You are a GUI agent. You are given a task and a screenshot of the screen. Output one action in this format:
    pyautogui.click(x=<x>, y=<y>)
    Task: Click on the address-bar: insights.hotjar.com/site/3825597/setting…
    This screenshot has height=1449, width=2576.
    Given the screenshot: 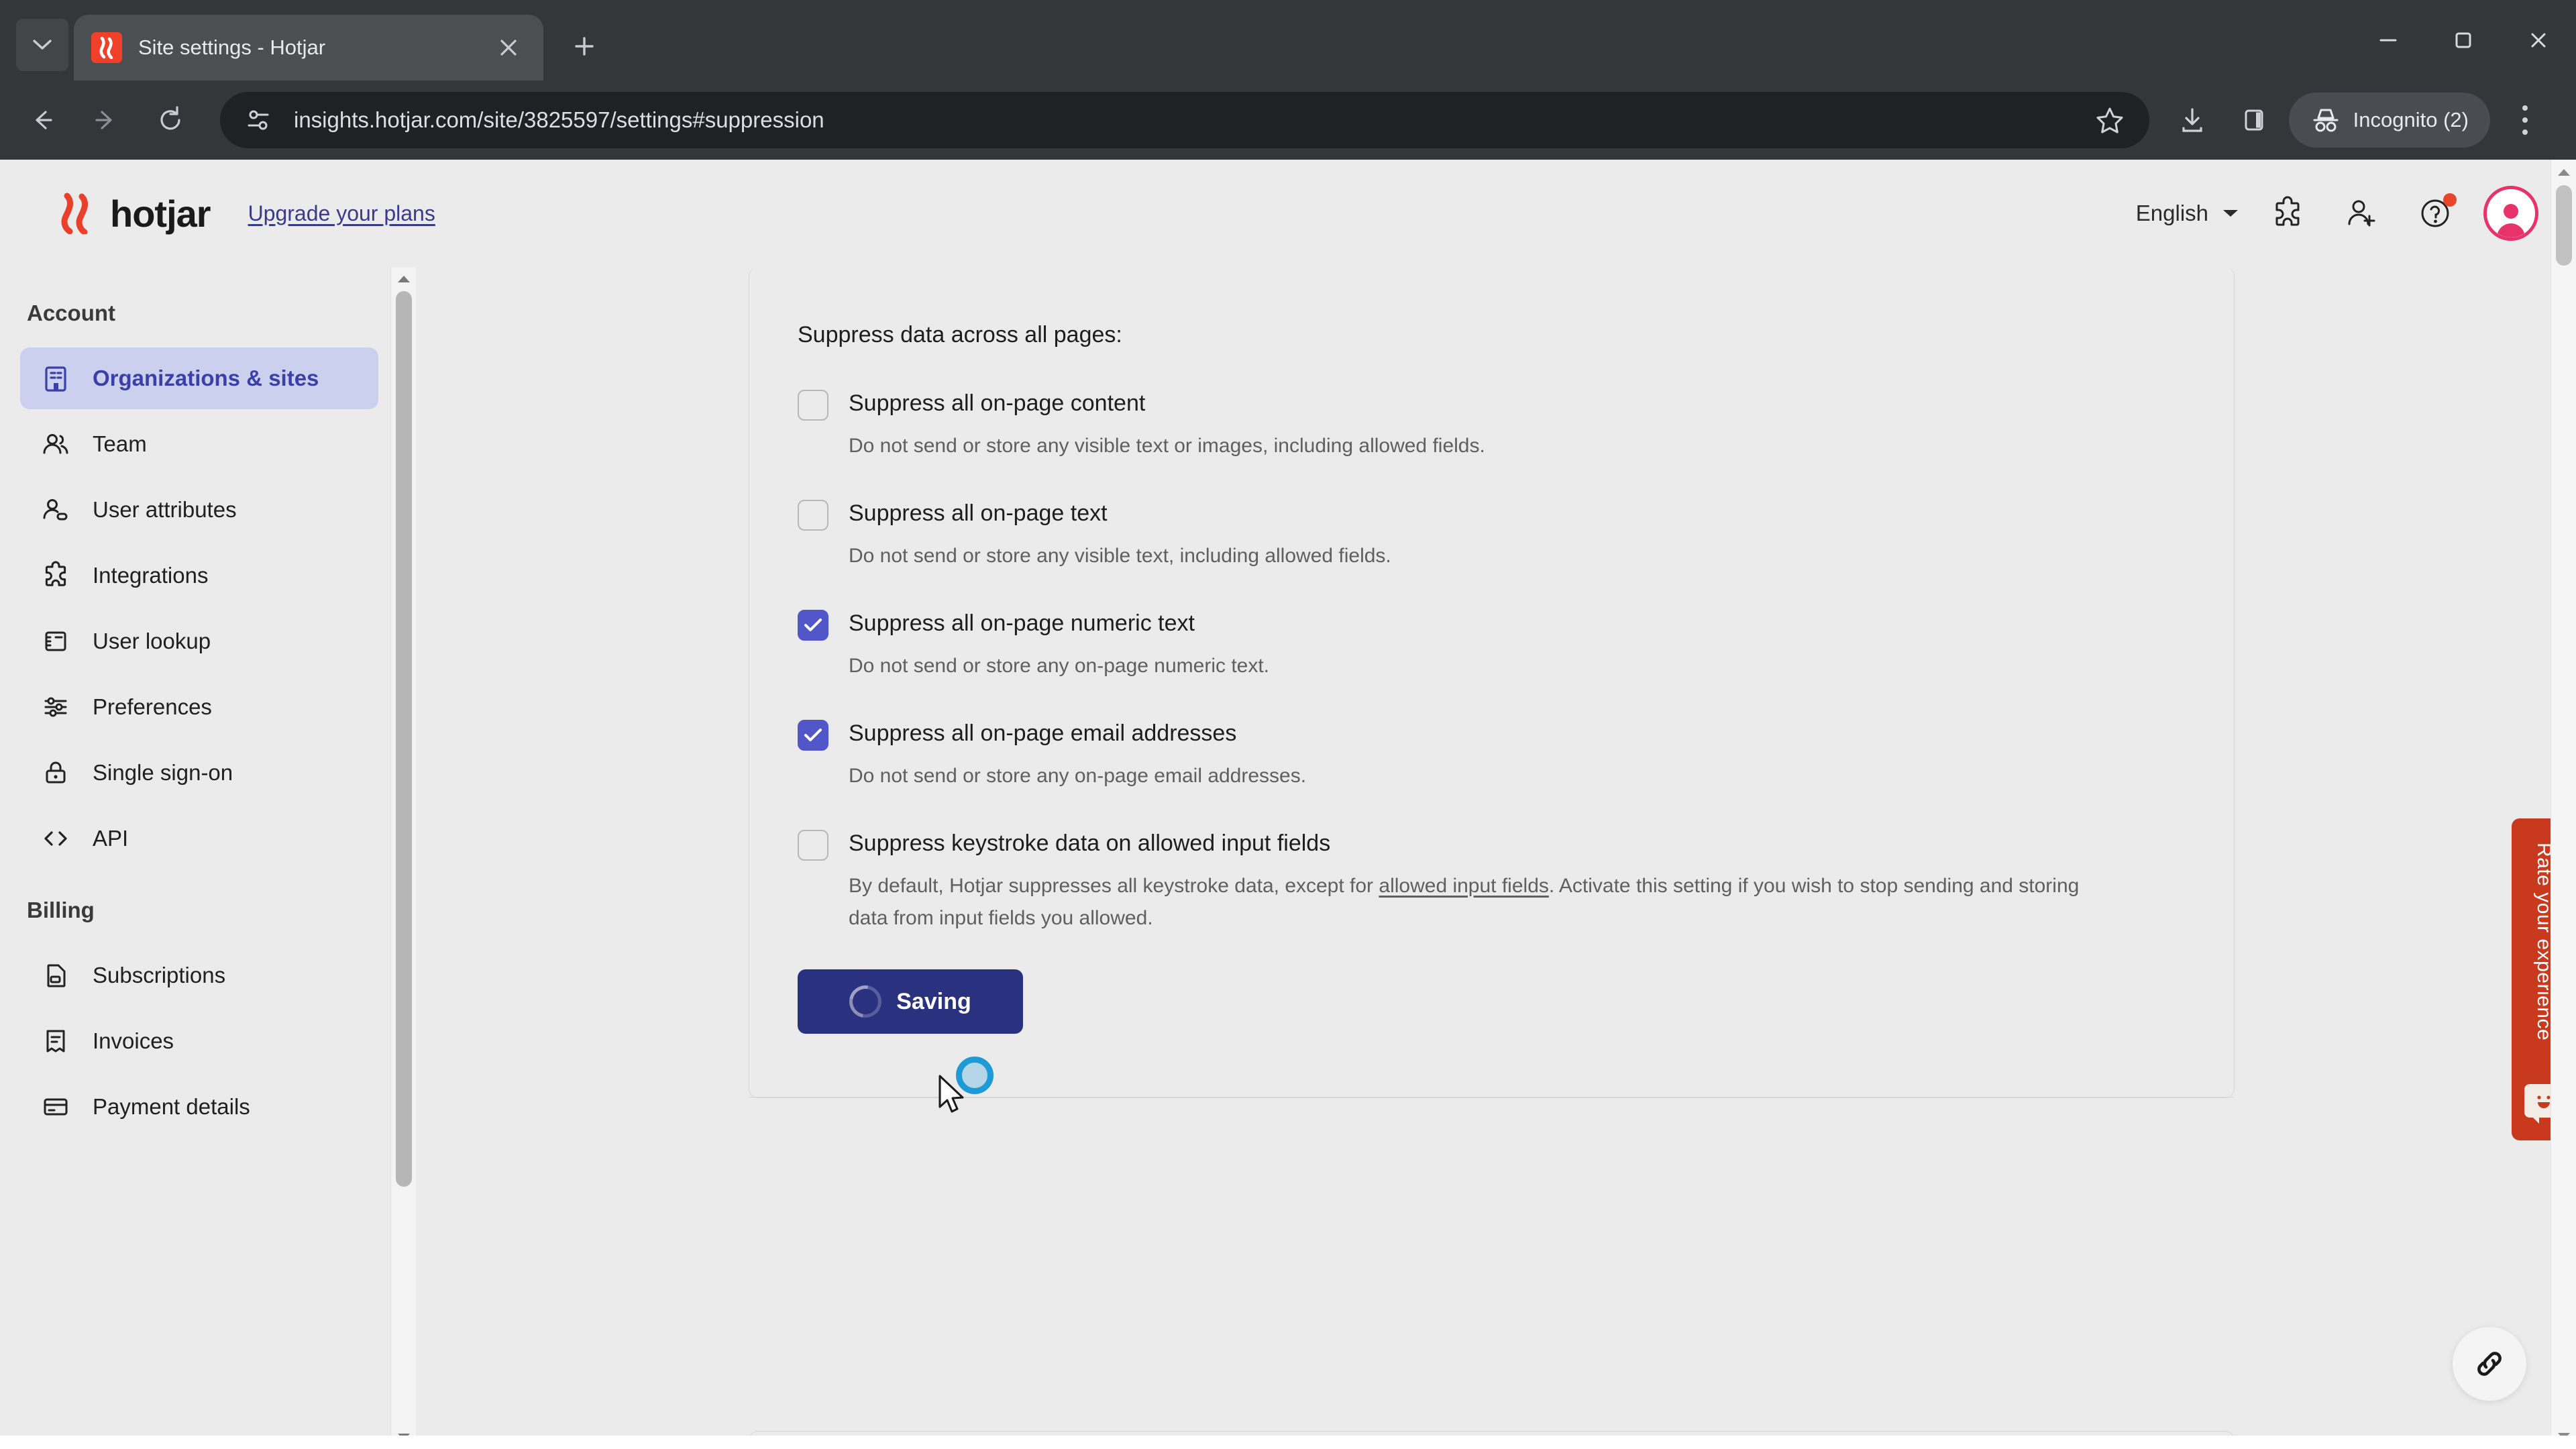 What is the action you would take?
    pyautogui.click(x=1184, y=120)
    